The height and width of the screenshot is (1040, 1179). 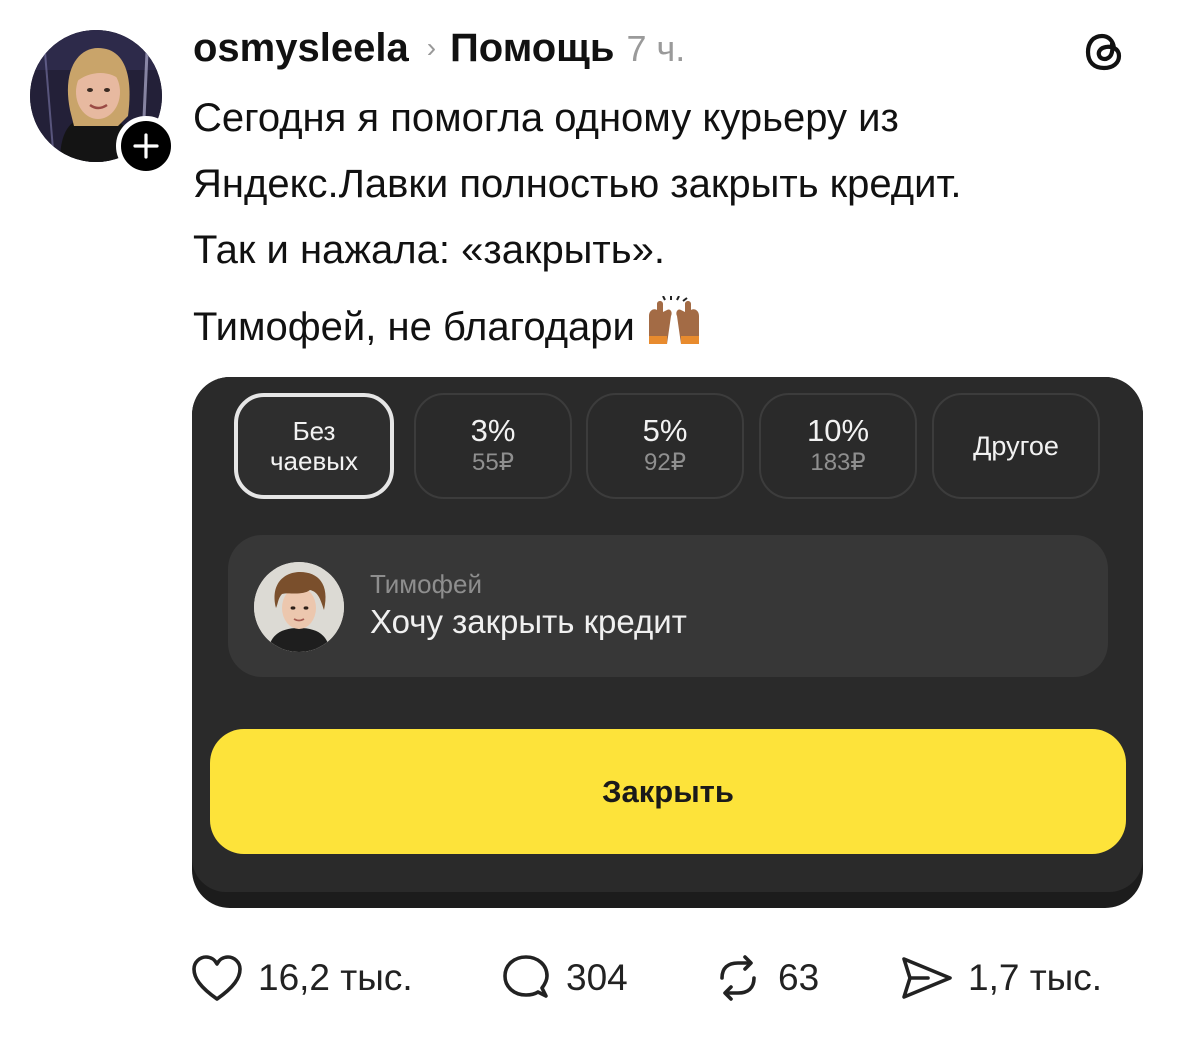 I want to click on share-count: 1,7 тыс., so click(x=1035, y=977).